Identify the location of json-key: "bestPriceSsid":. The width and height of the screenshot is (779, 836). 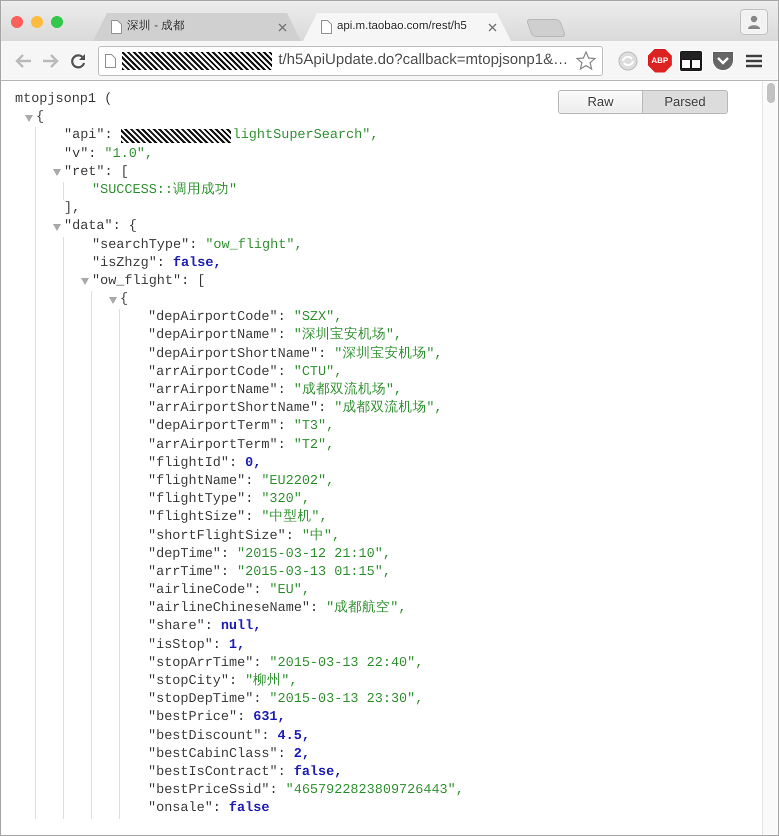
(213, 791).